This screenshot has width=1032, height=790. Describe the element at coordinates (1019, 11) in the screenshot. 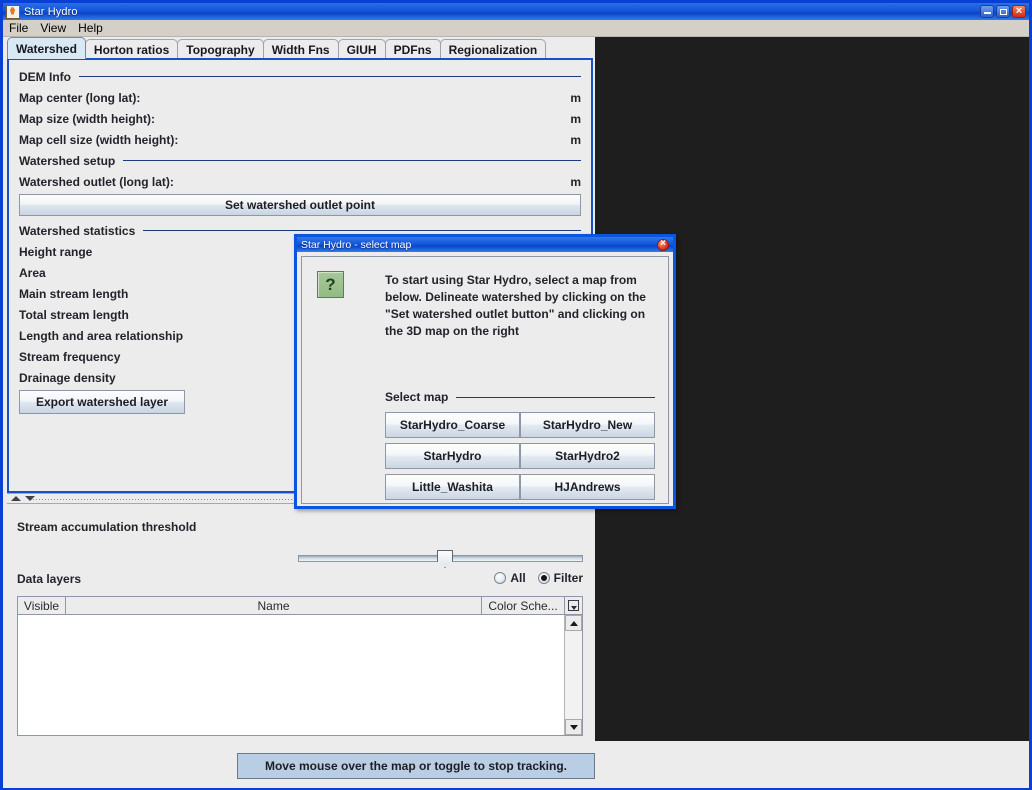

I see `close-icon` at that location.